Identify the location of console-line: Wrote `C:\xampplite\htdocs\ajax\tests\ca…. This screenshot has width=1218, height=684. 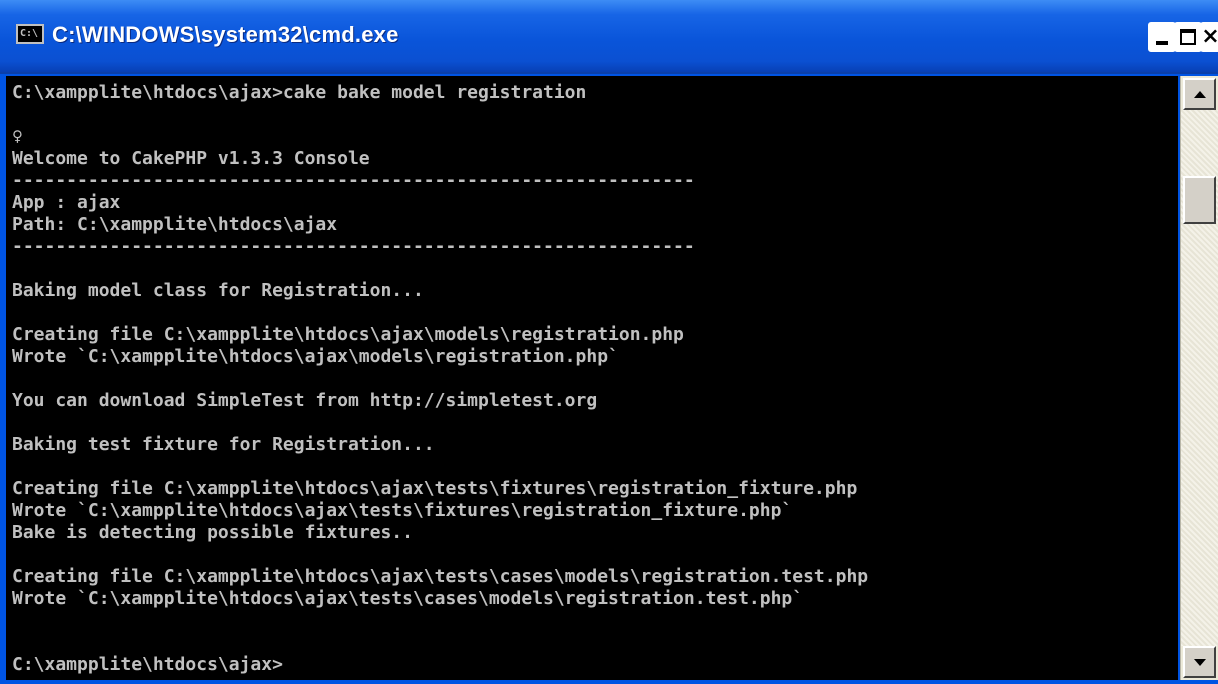
(408, 598).